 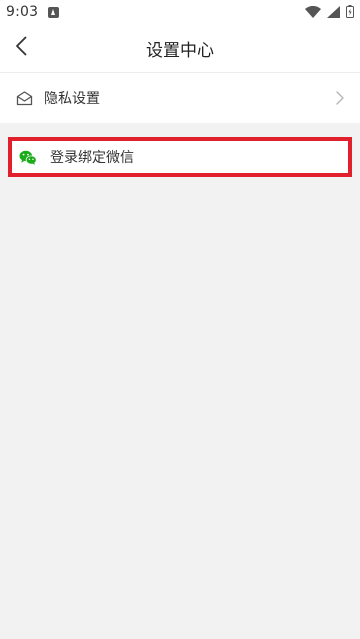 I want to click on chevron-left-icon, so click(x=21, y=48).